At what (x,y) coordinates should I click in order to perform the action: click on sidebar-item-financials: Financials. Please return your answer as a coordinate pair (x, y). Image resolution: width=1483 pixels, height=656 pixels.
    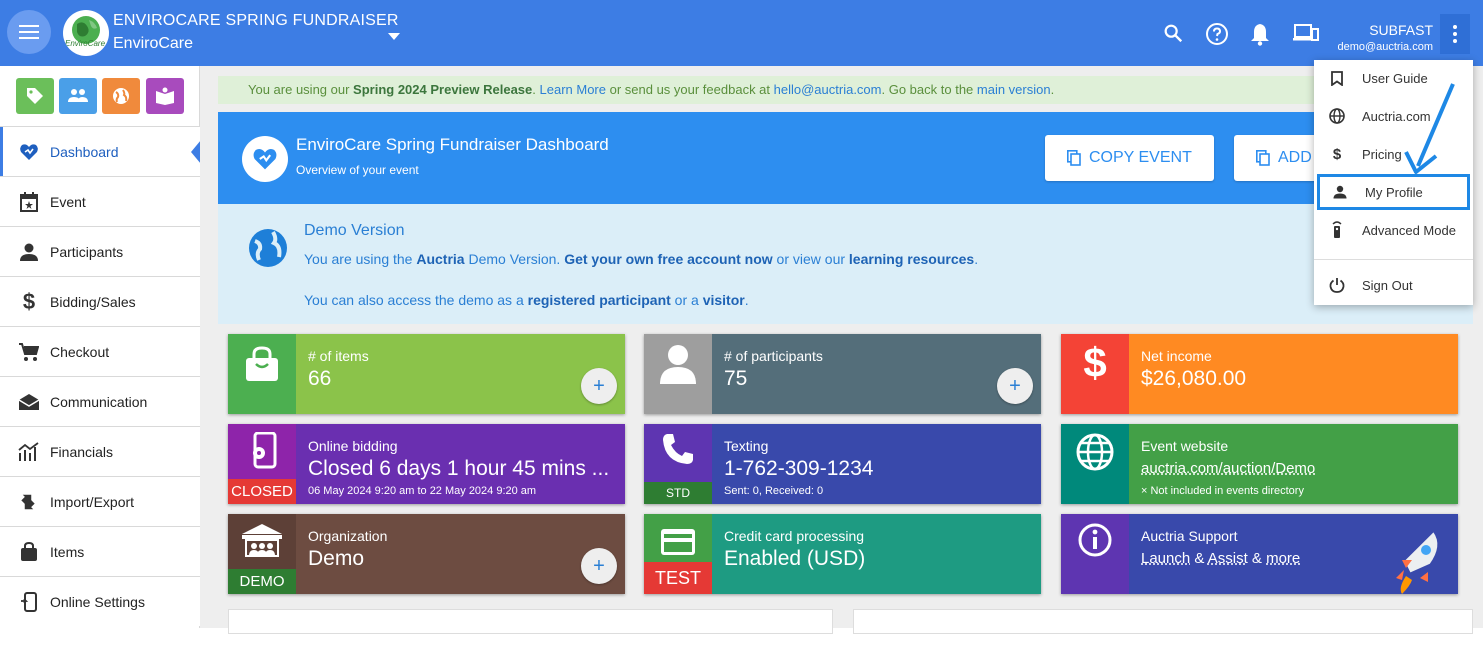
    Looking at the image, I should click on (100, 451).